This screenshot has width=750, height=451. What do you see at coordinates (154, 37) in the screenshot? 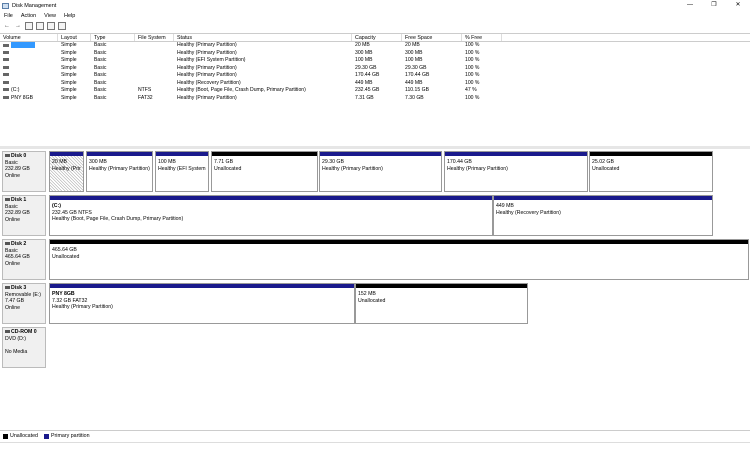
I see `column-header-file-system: File System` at bounding box center [154, 37].